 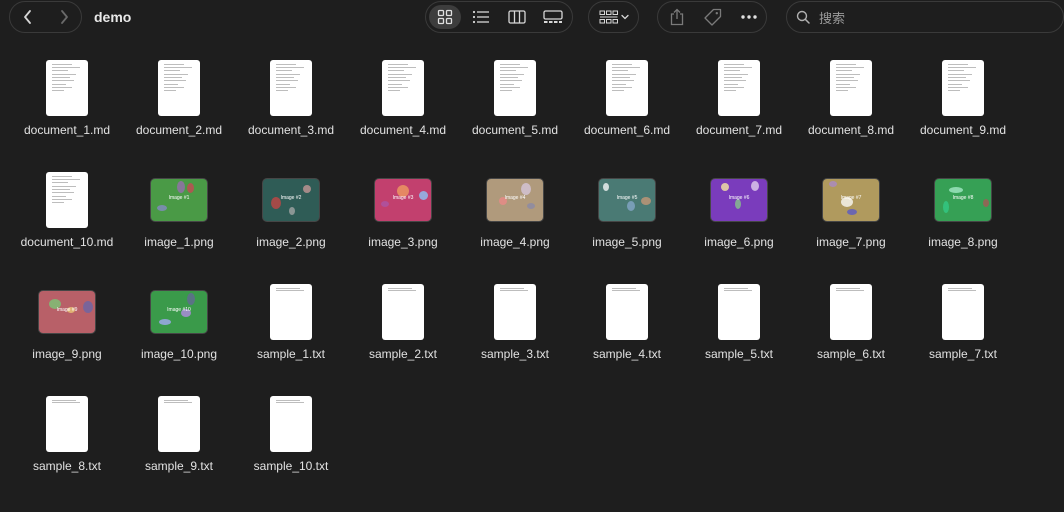 I want to click on back-button, so click(x=28, y=17).